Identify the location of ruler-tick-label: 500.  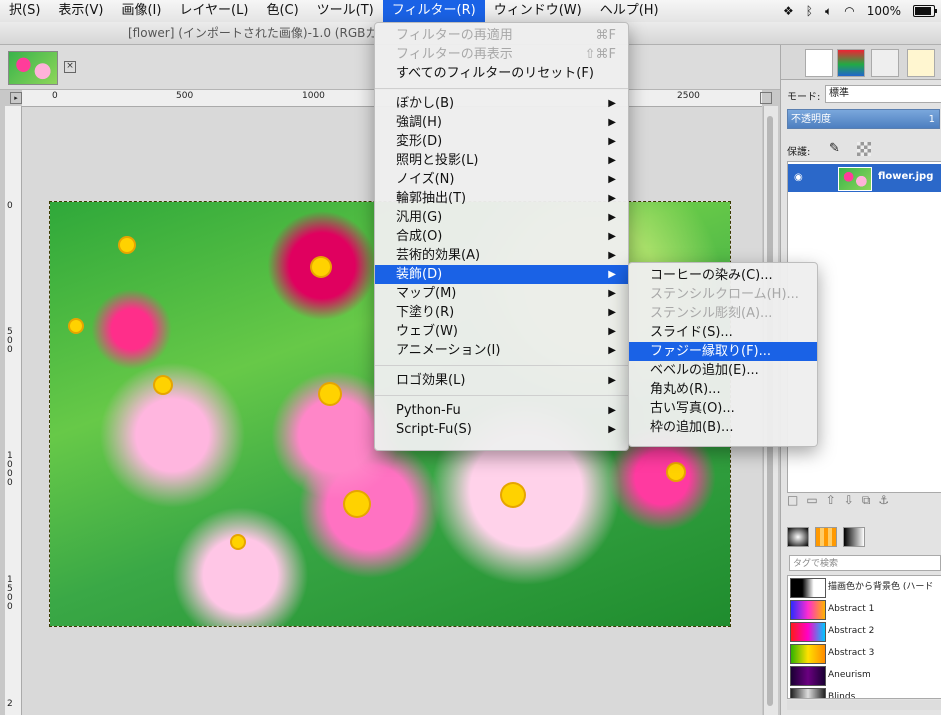
(185, 96).